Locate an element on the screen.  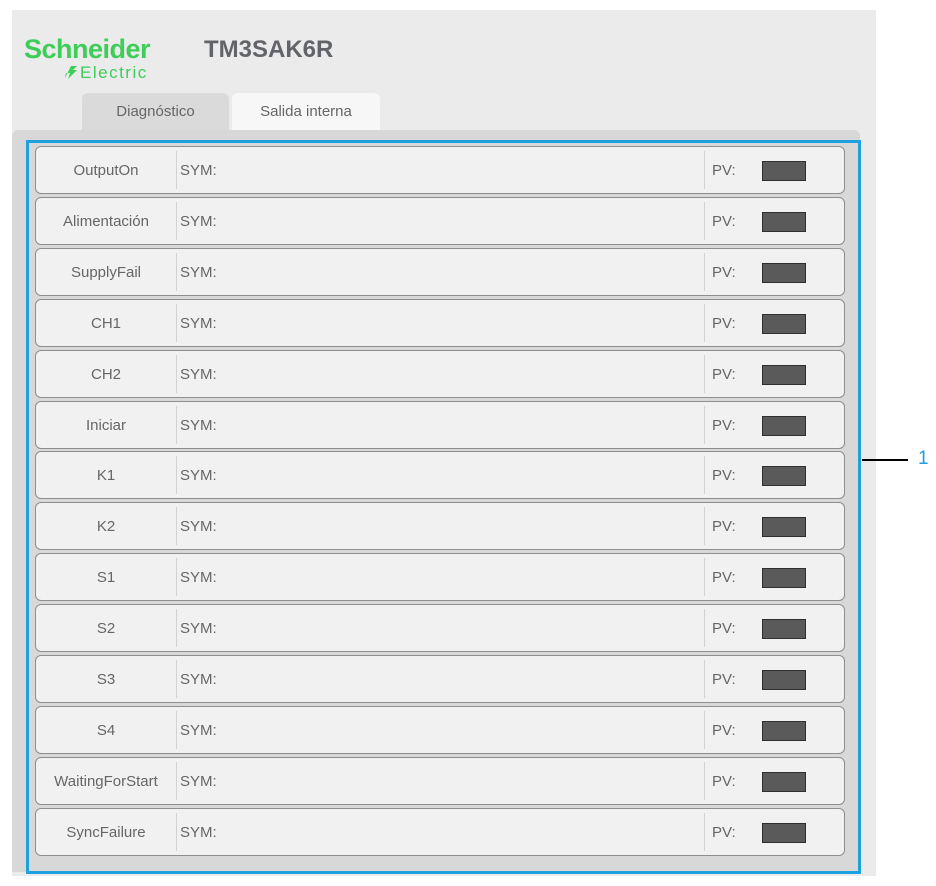
row-label: K1 is located at coordinates (106, 475).